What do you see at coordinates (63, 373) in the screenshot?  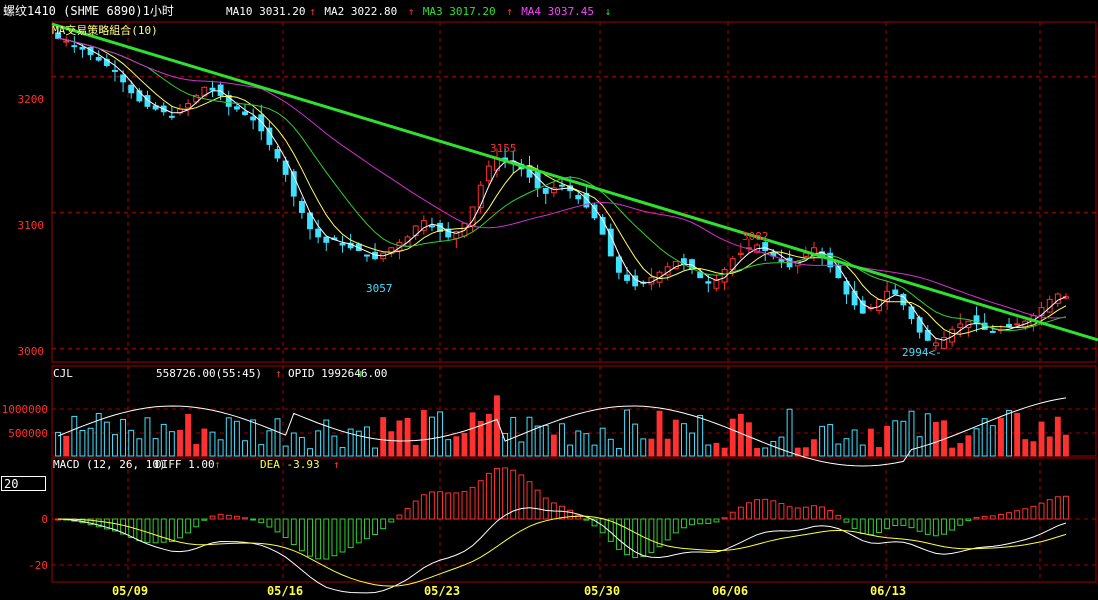 I see `volume-label: CJL` at bounding box center [63, 373].